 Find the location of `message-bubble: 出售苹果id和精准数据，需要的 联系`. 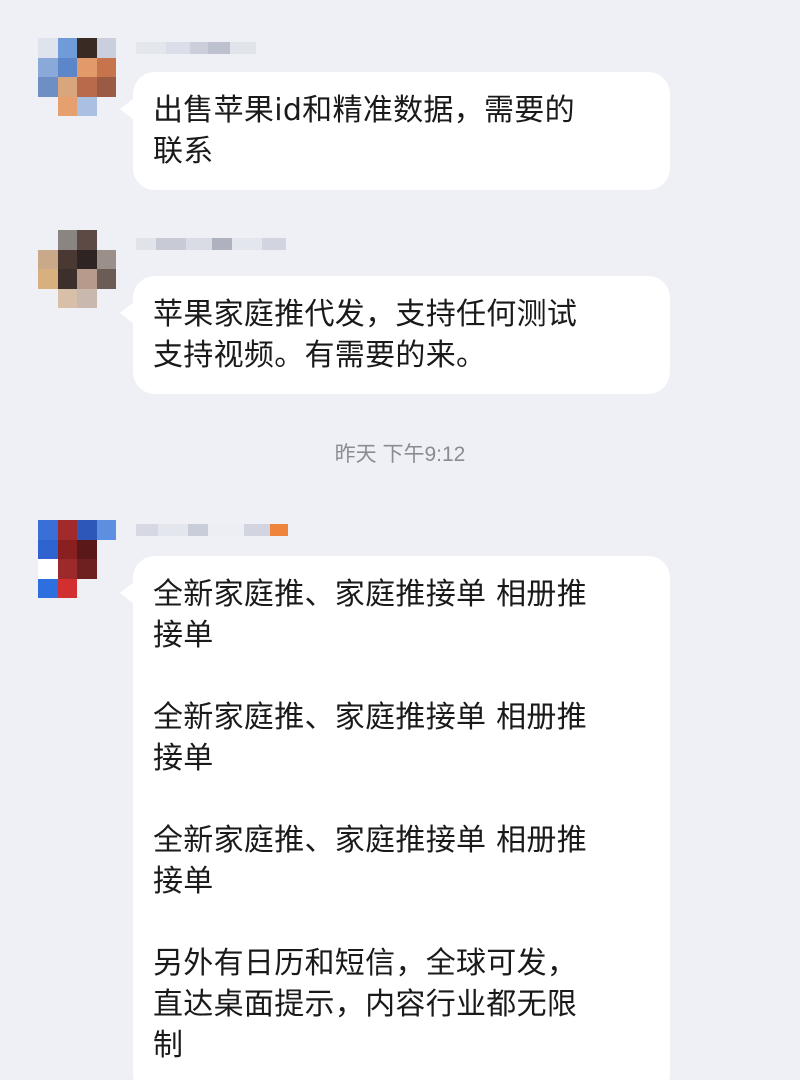

message-bubble: 出售苹果id和精准数据，需要的 联系 is located at coordinates (395, 131).